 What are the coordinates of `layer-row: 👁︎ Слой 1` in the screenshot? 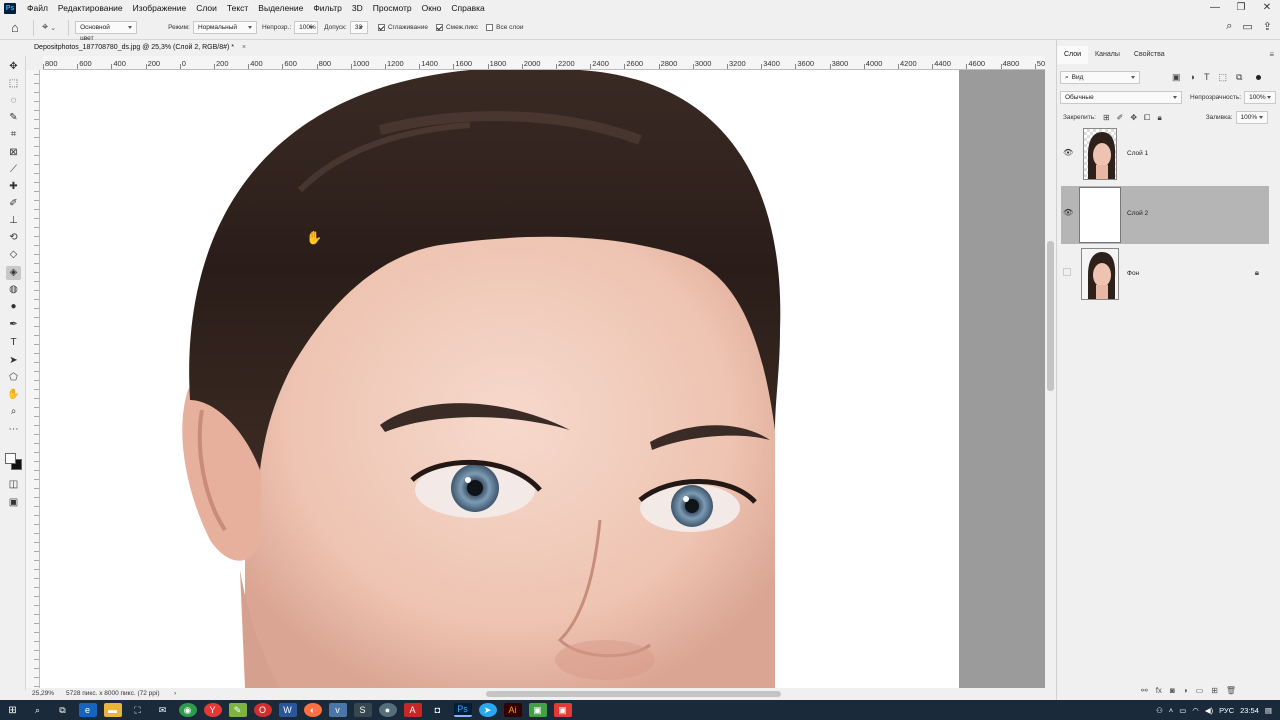 It's located at (1165, 155).